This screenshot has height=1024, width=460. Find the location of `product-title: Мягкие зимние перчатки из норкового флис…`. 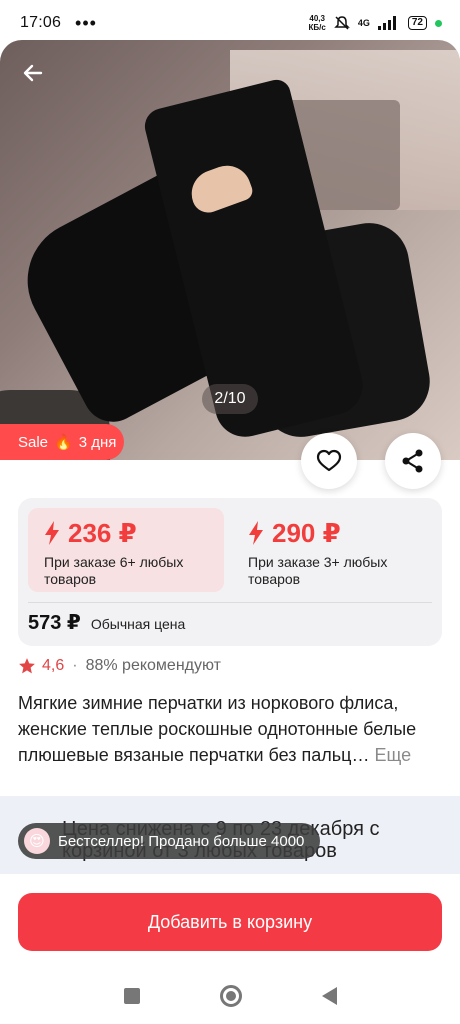

product-title: Мягкие зимние перчатки из норкового флис… is located at coordinates (228, 729).